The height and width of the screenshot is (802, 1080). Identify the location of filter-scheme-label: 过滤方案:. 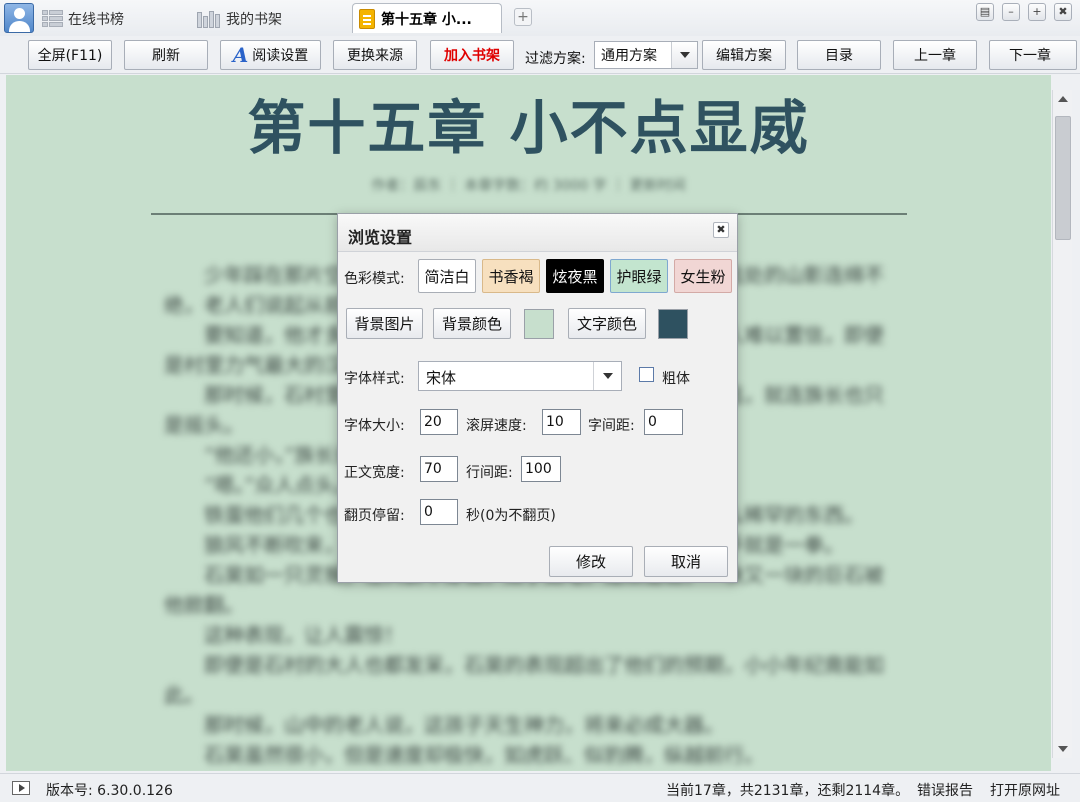
(555, 59).